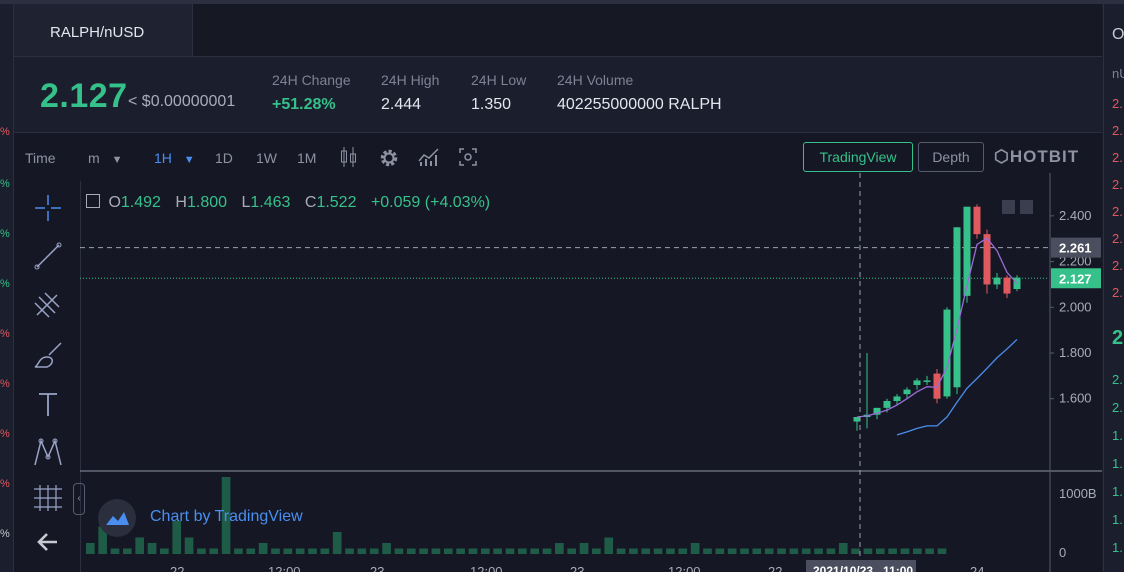 This screenshot has height=572, width=1124. What do you see at coordinates (1078, 493) in the screenshot?
I see `volume-tick-label: 1000B` at bounding box center [1078, 493].